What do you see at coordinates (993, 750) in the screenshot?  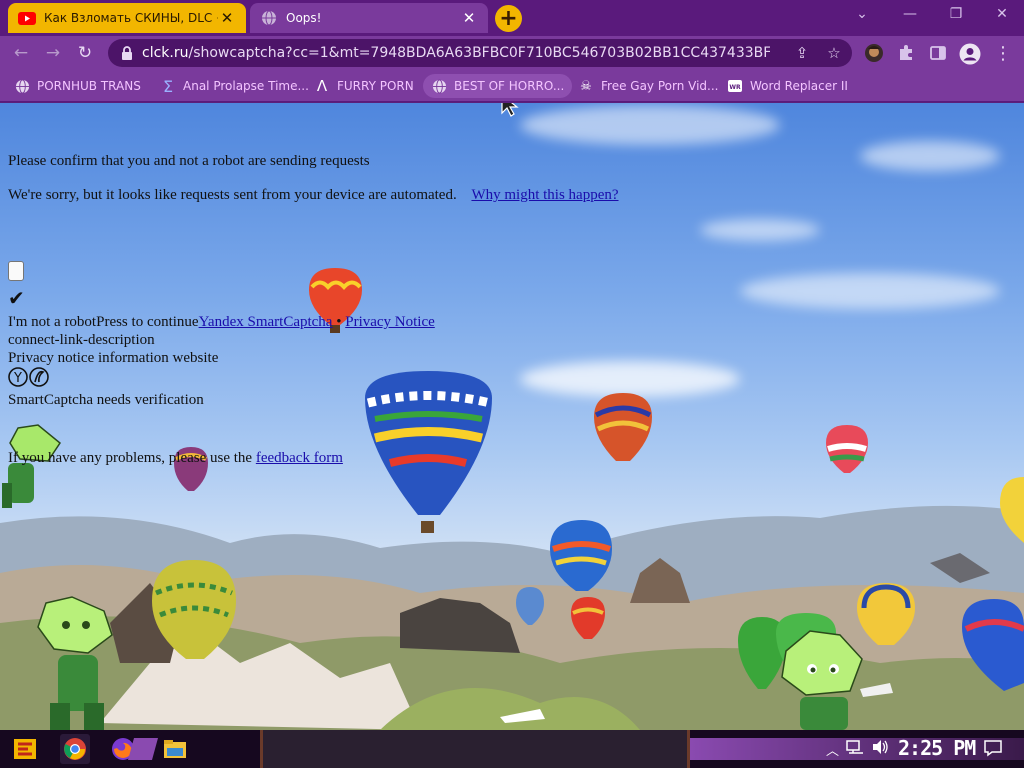 I see `notifications-icon` at bounding box center [993, 750].